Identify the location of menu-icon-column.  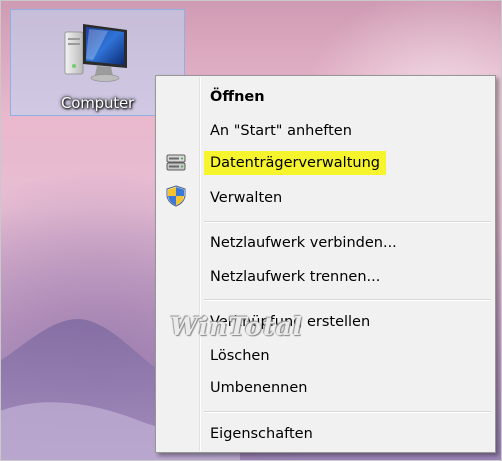
(178, 264).